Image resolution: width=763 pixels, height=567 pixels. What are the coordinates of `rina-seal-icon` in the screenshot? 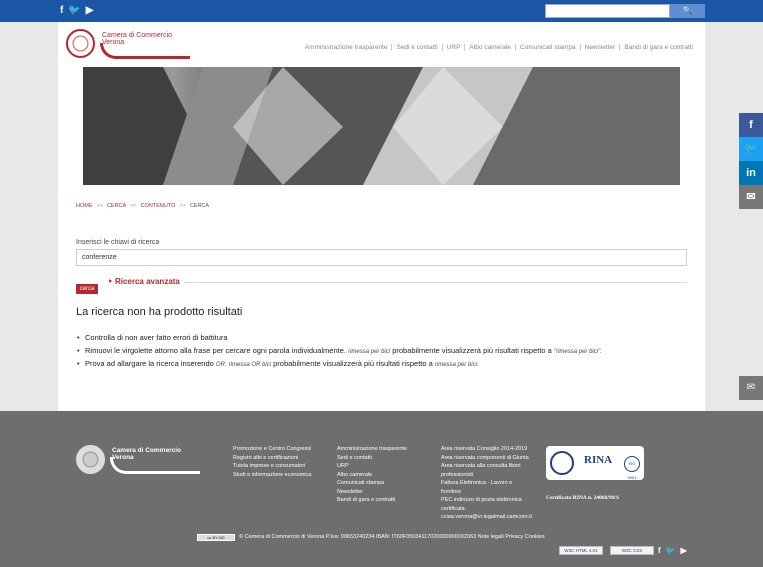 It's located at (562, 463).